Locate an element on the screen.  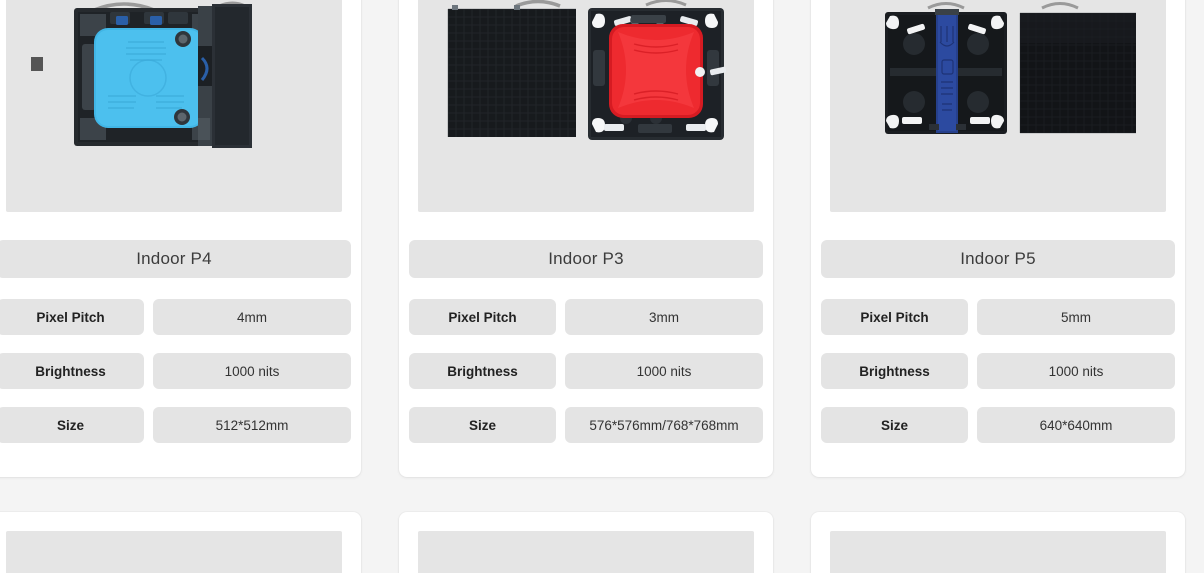
spec-value: 512*512mm is located at coordinates (252, 425).